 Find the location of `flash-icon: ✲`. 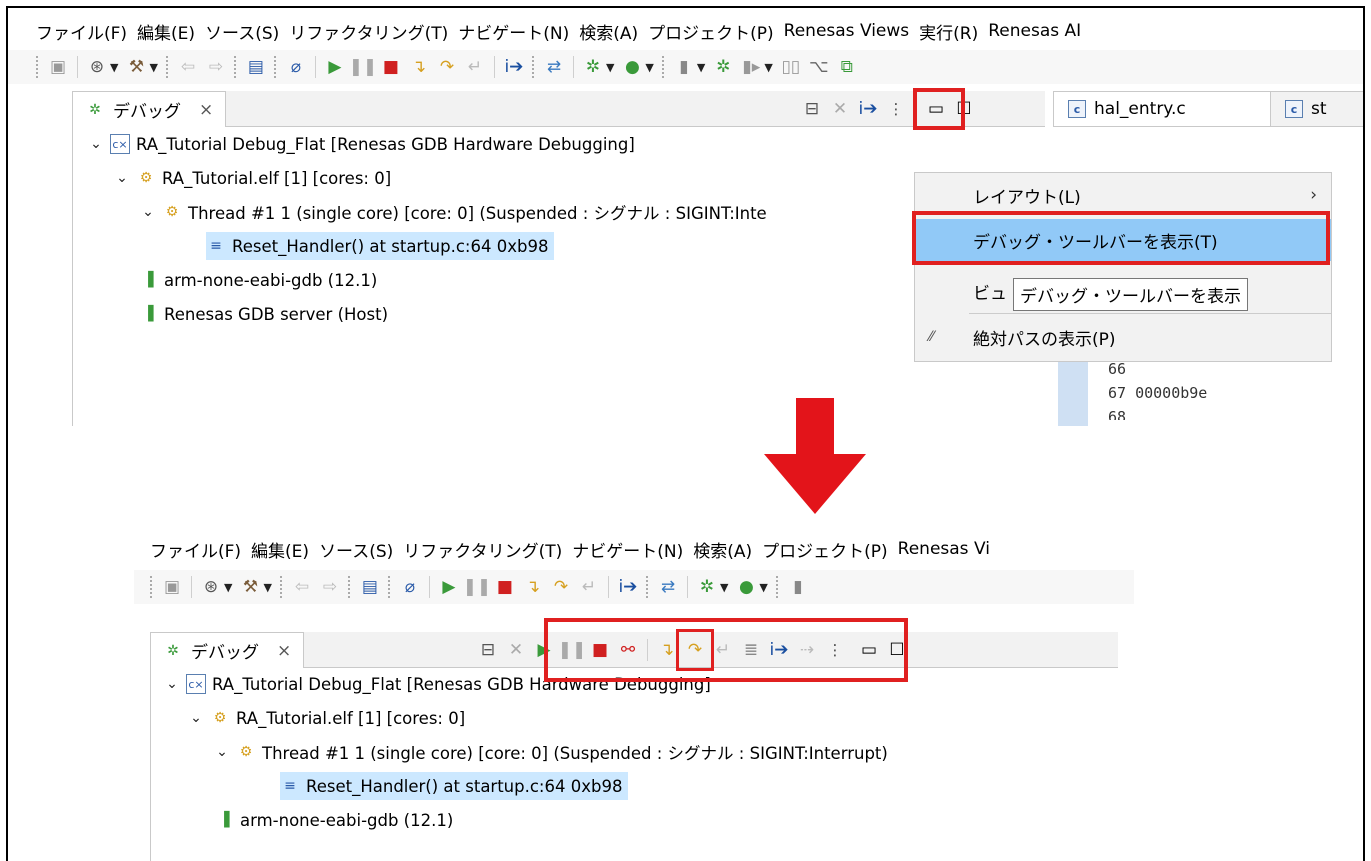

flash-icon: ✲ is located at coordinates (723, 67).